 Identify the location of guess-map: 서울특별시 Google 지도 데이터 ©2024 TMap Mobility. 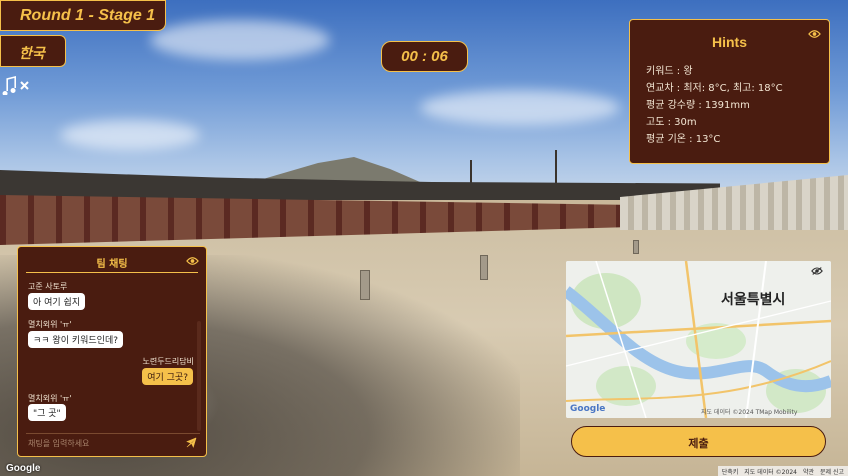
(698, 339).